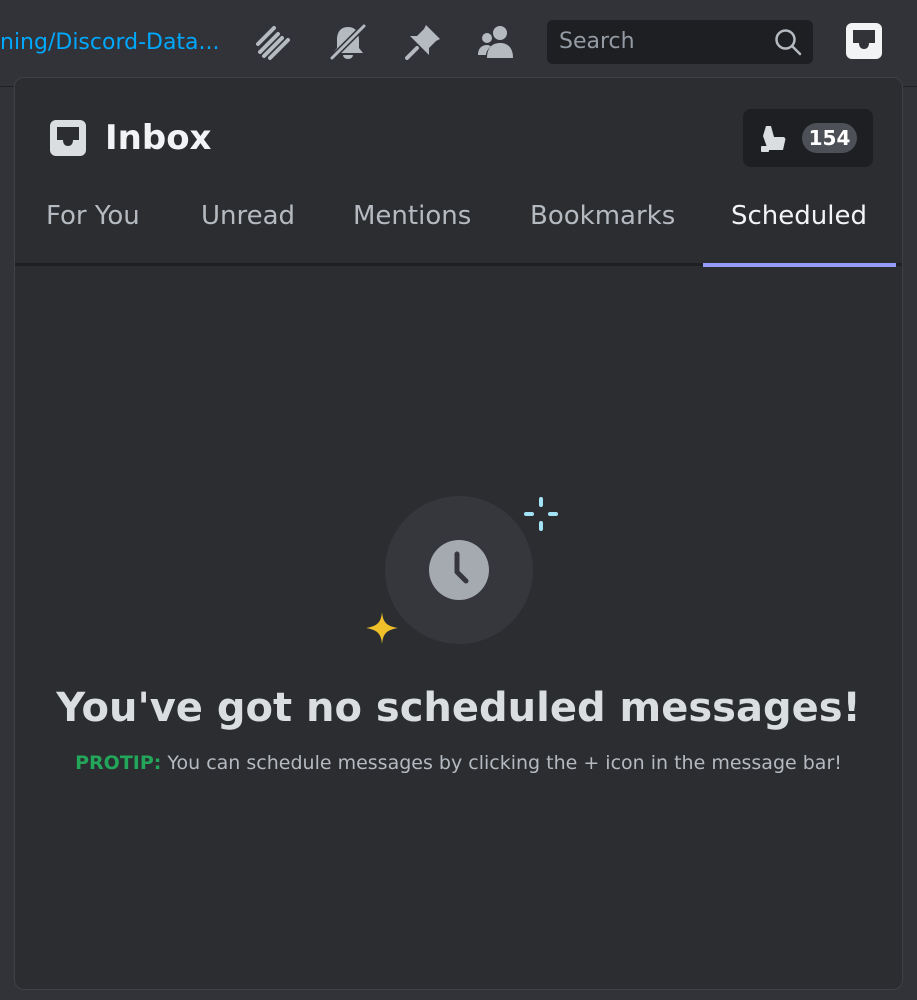 This screenshot has height=1000, width=917. Describe the element at coordinates (248, 228) in the screenshot. I see `tab-unread: Unread` at that location.